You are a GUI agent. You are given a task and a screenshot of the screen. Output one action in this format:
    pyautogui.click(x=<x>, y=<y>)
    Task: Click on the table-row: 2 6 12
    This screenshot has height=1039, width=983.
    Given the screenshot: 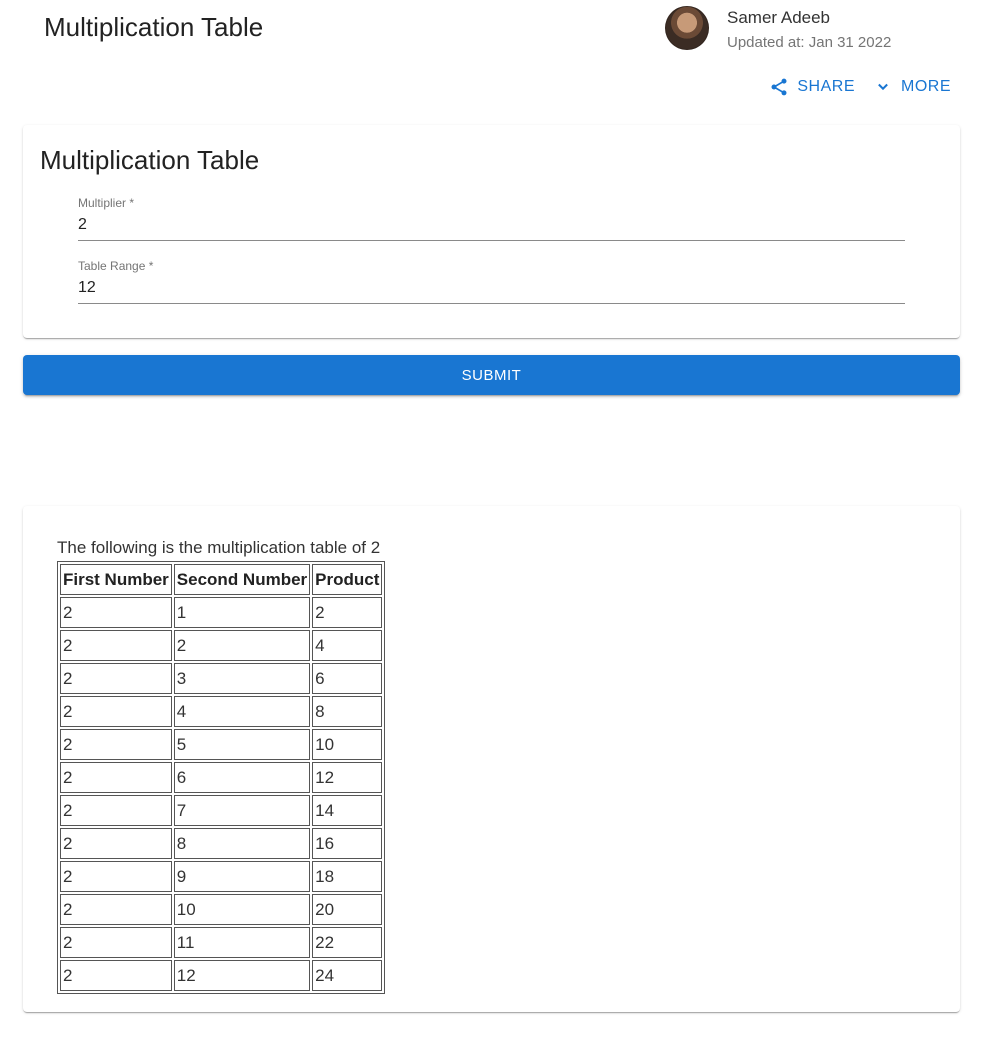 What is the action you would take?
    pyautogui.click(x=221, y=777)
    